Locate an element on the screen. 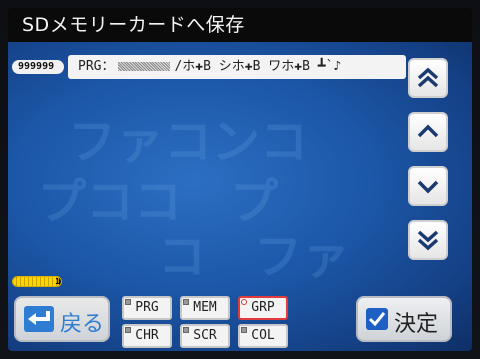  file-type-prefix: PRG： is located at coordinates (96, 66).